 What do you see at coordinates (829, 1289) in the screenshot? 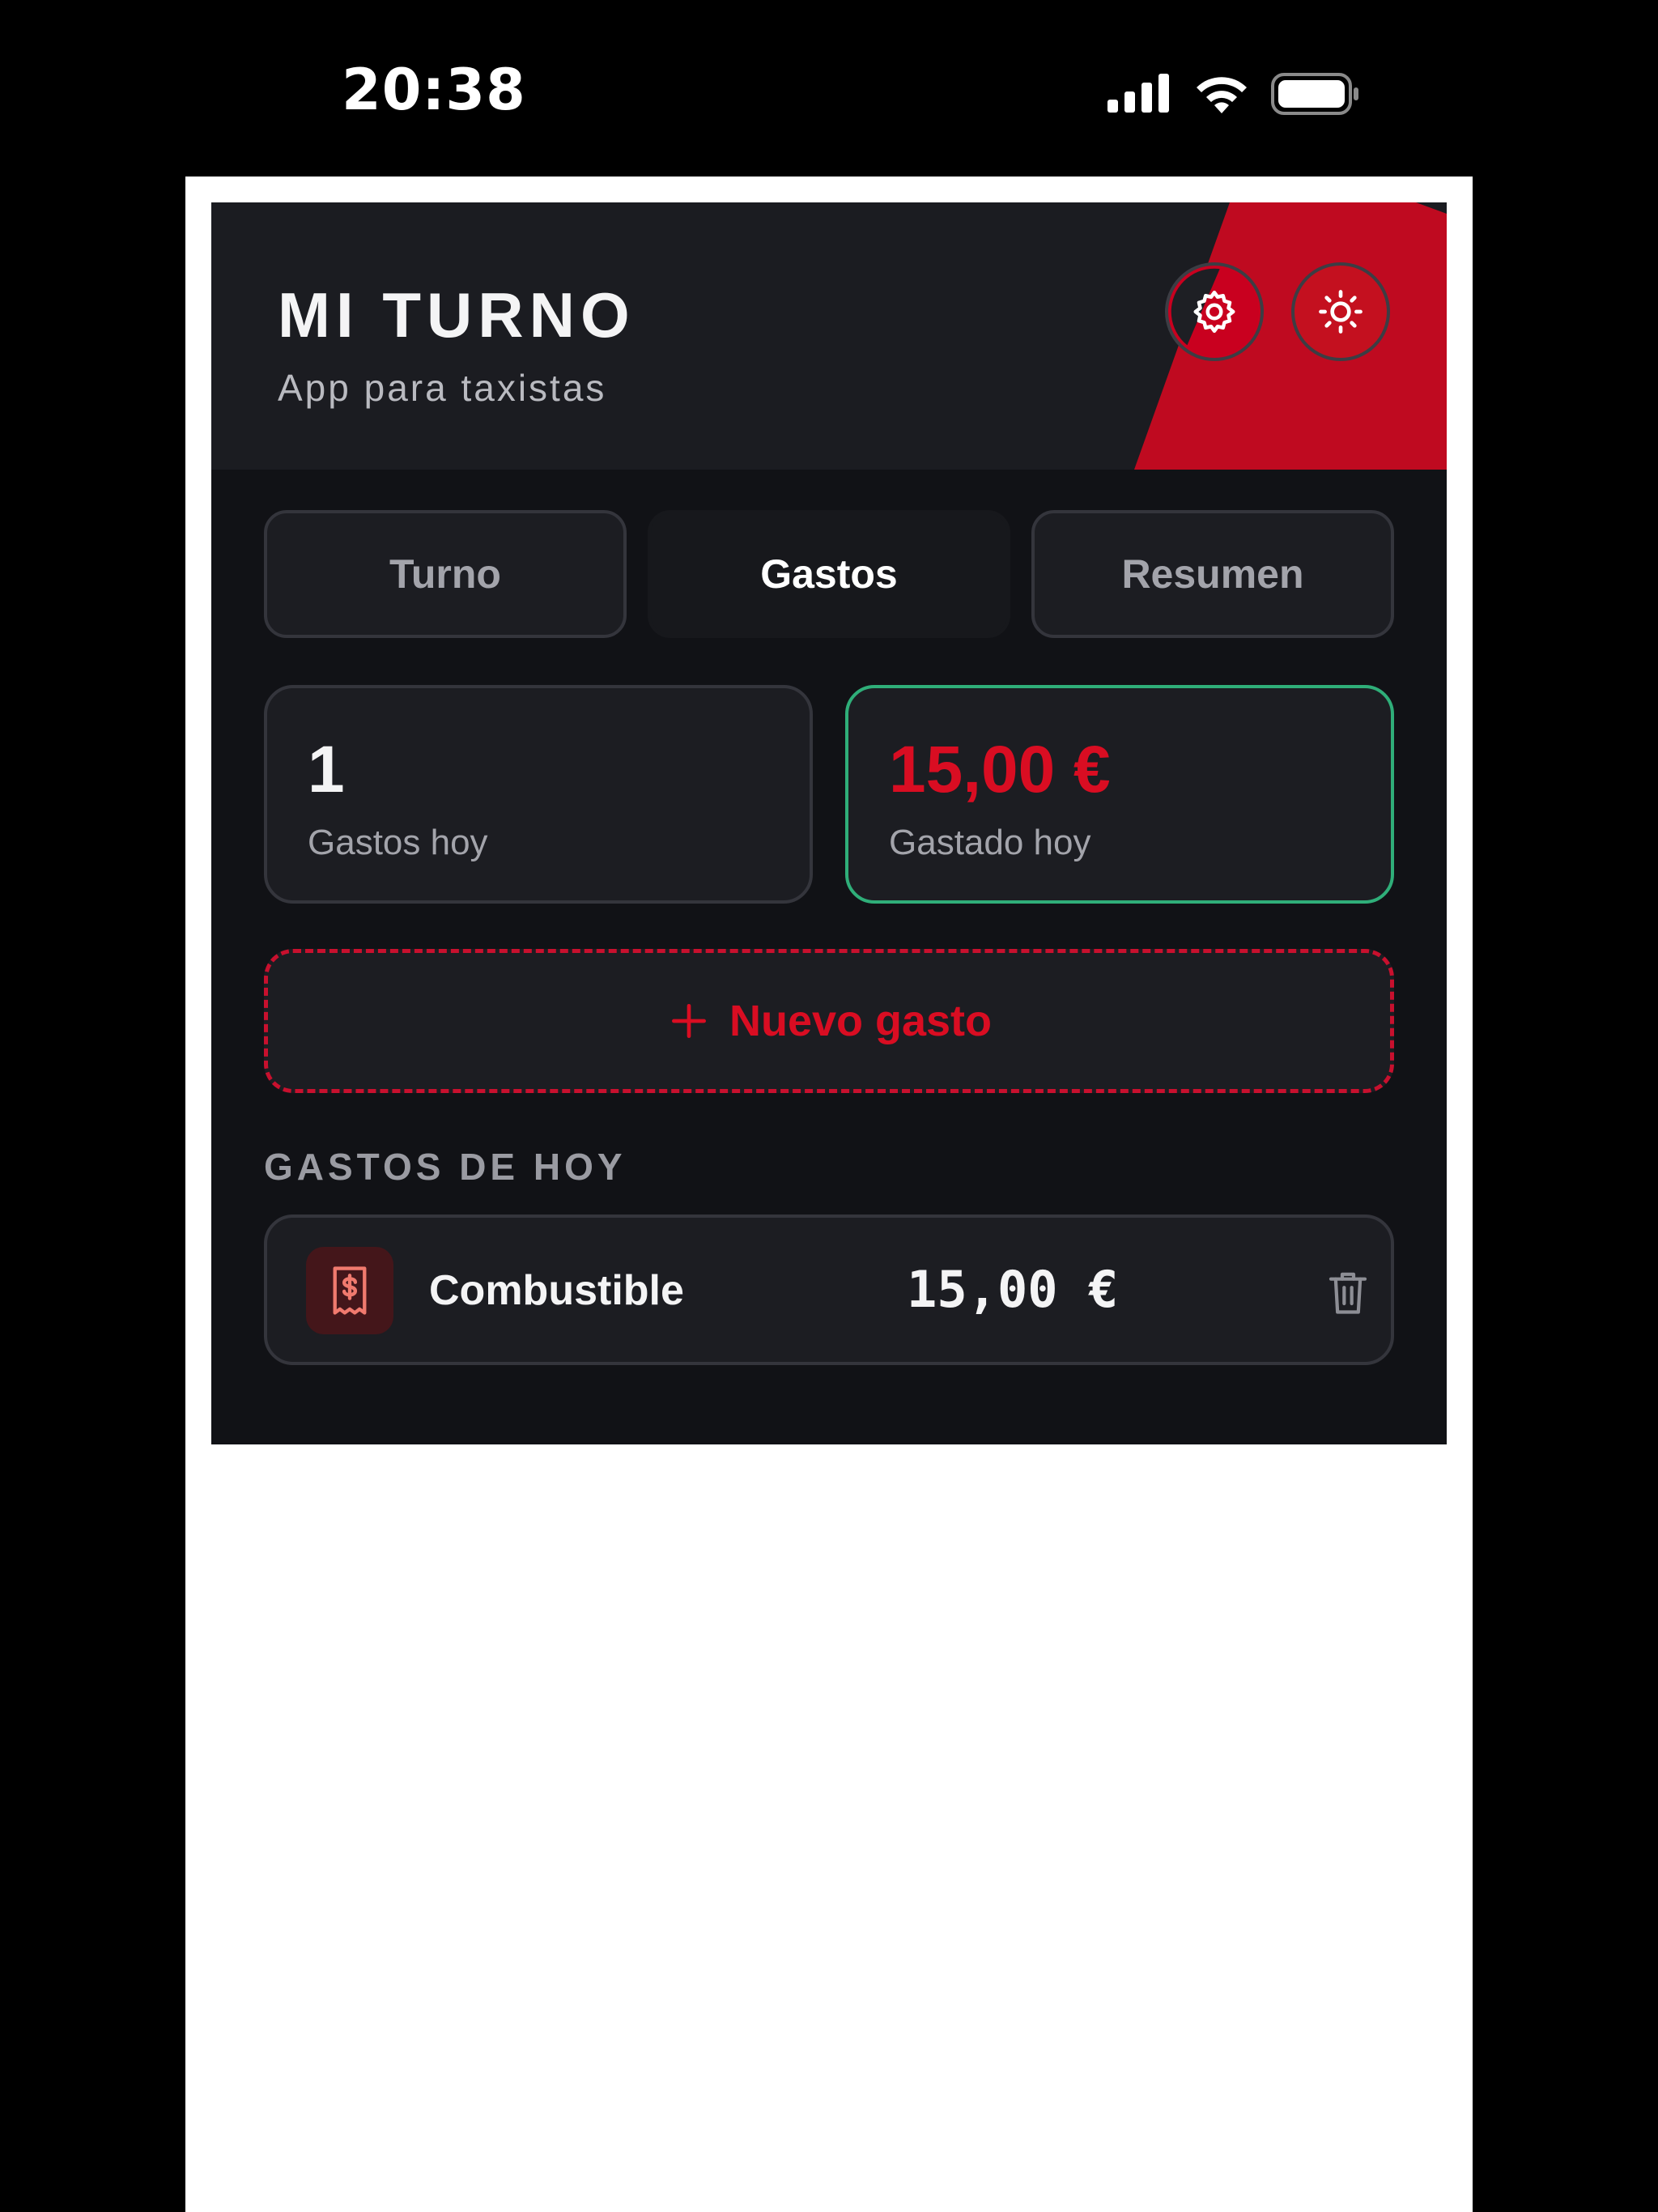
I see `expense-row: Combustible 15,00 €` at bounding box center [829, 1289].